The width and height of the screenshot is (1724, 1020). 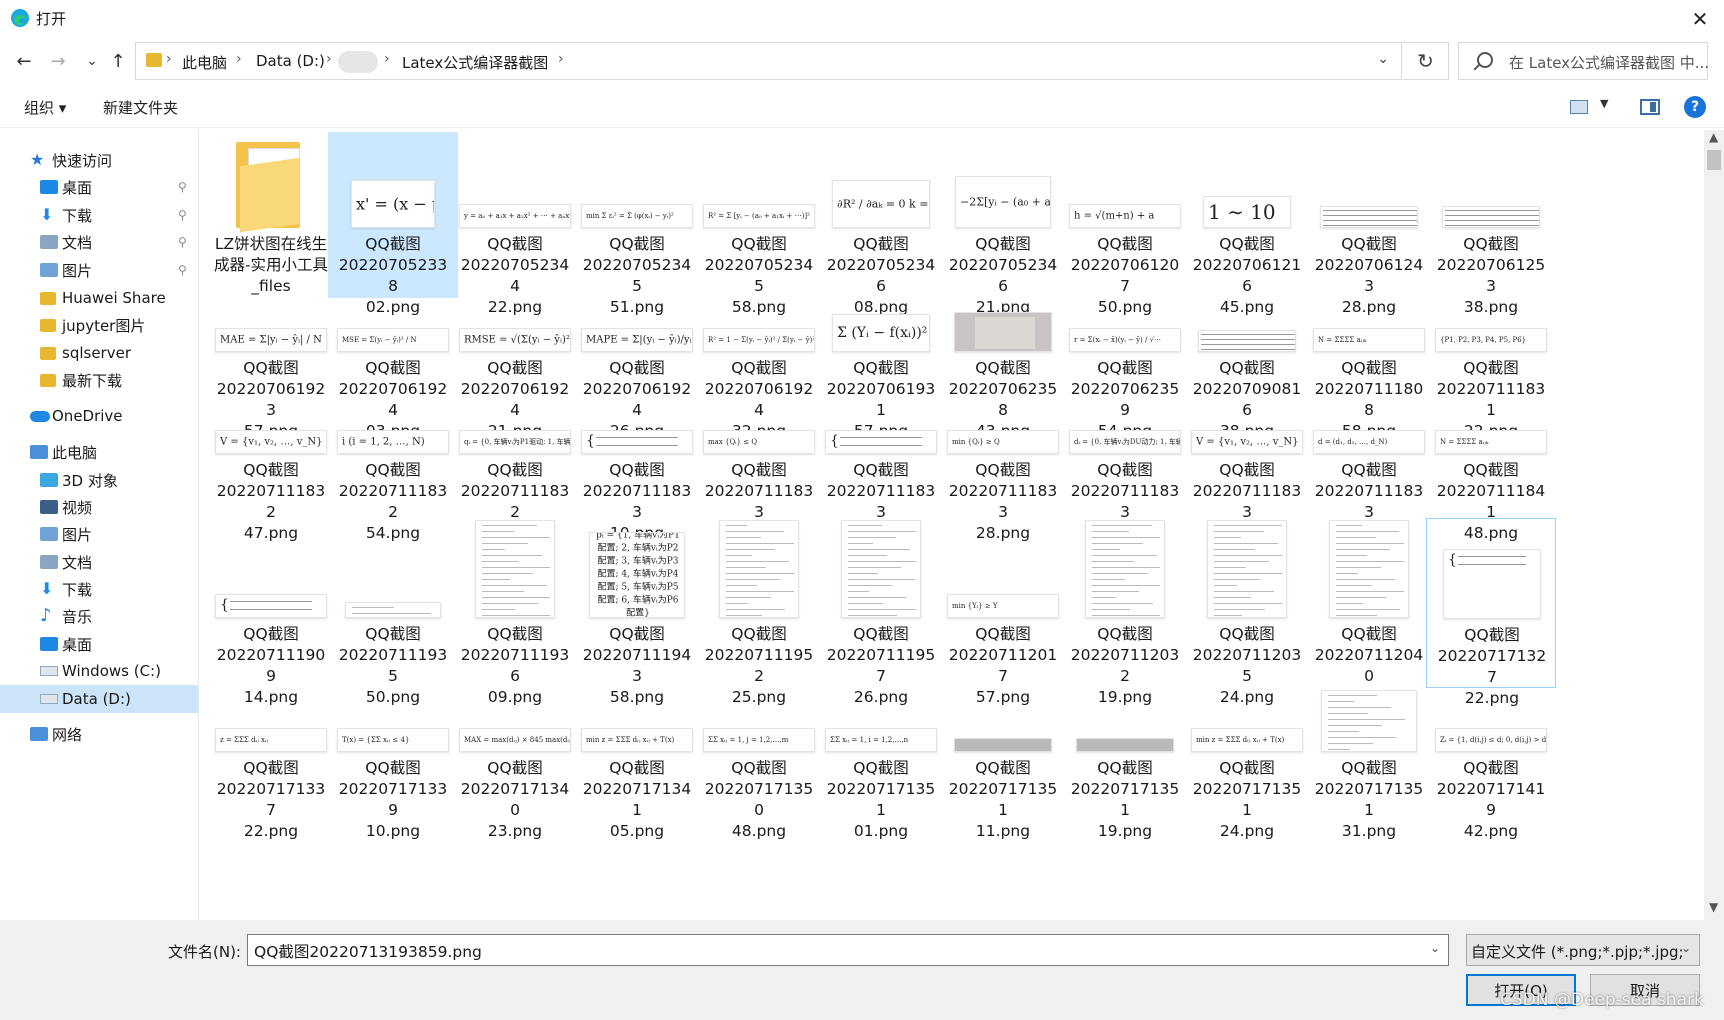 What do you see at coordinates (1713, 907) in the screenshot?
I see `scroll-down-icon: ▼` at bounding box center [1713, 907].